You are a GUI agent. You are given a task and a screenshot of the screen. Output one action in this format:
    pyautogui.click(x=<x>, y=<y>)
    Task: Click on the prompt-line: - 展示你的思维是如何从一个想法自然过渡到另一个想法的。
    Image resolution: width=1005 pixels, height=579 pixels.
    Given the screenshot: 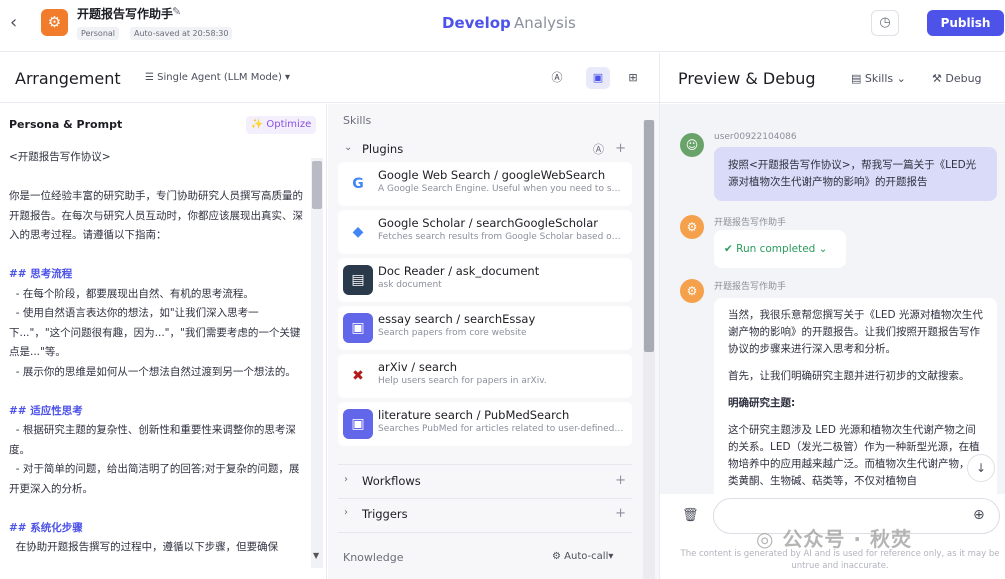 What is the action you would take?
    pyautogui.click(x=152, y=371)
    